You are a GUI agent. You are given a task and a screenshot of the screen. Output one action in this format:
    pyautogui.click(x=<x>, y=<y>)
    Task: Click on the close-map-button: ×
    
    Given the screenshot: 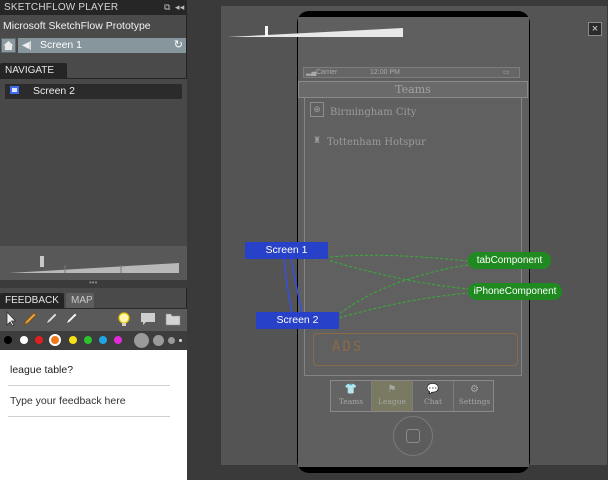 What is the action you would take?
    pyautogui.click(x=595, y=29)
    